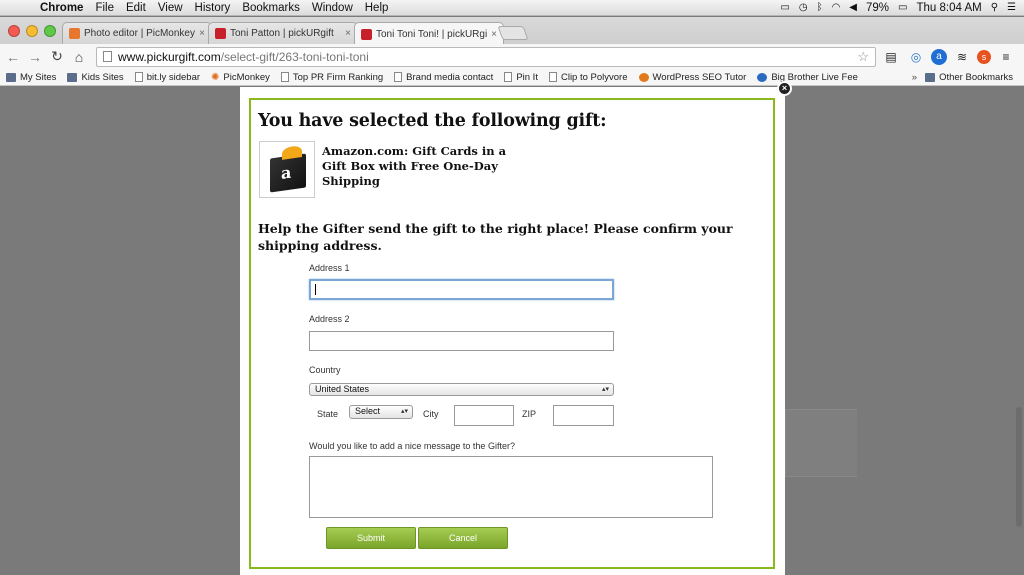  I want to click on reload-icon: ↻, so click(57, 56).